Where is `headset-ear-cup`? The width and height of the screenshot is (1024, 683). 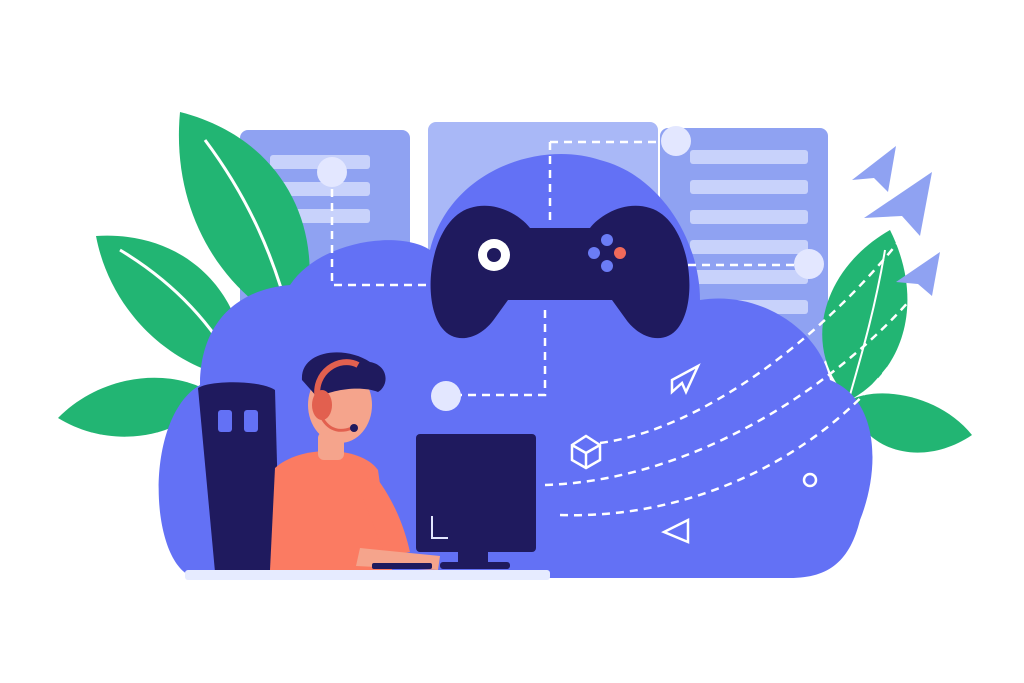
headset-ear-cup is located at coordinates (322, 405).